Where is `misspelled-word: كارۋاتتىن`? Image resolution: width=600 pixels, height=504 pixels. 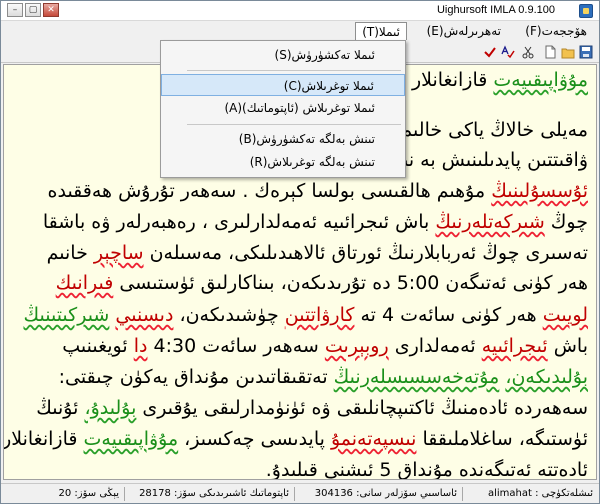
misspelled-word: كارۋاتتىن is located at coordinates (319, 315).